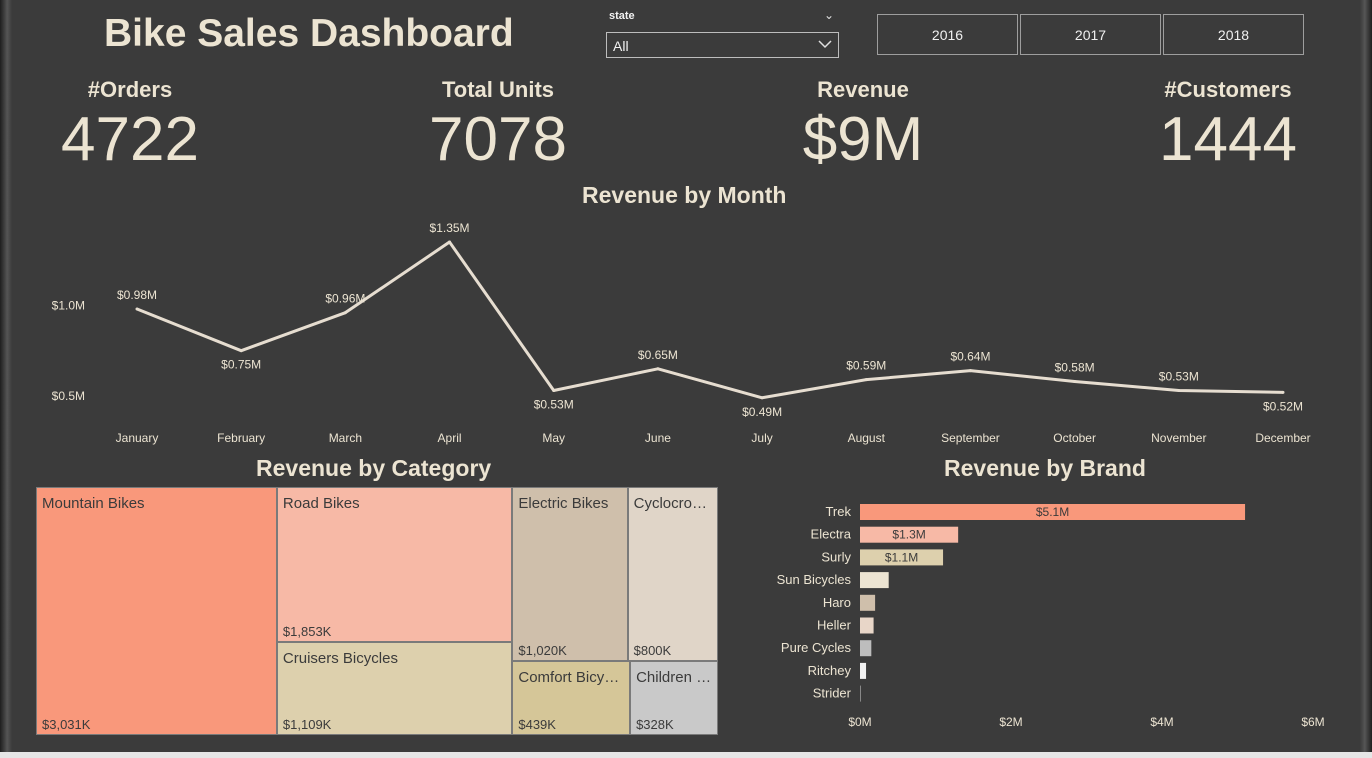 This screenshot has height=758, width=1372. Describe the element at coordinates (571, 698) in the screenshot. I see `treemap-tile: Comfort Bicycles $439K` at that location.